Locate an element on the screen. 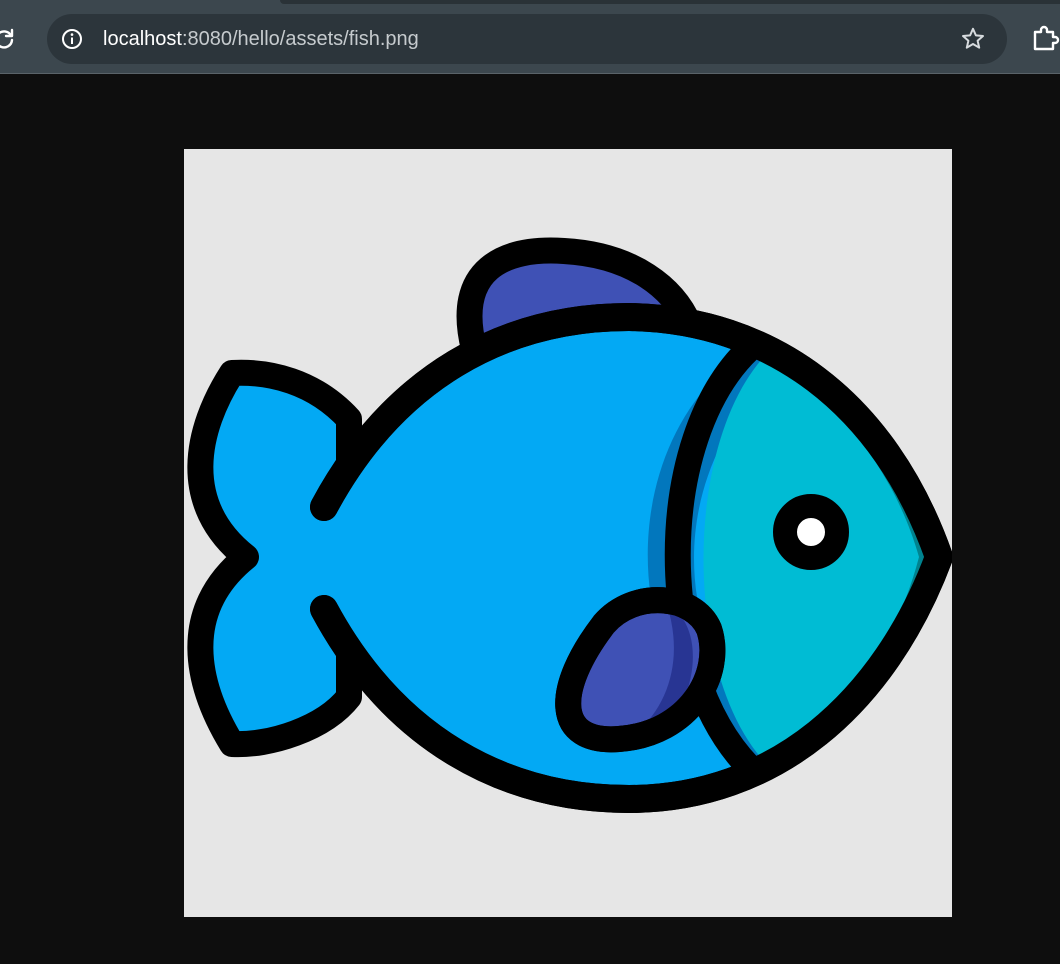 Image resolution: width=1060 pixels, height=964 pixels. browser-toolbar: localhost:8080/hello/assets/fish.png is located at coordinates (530, 37).